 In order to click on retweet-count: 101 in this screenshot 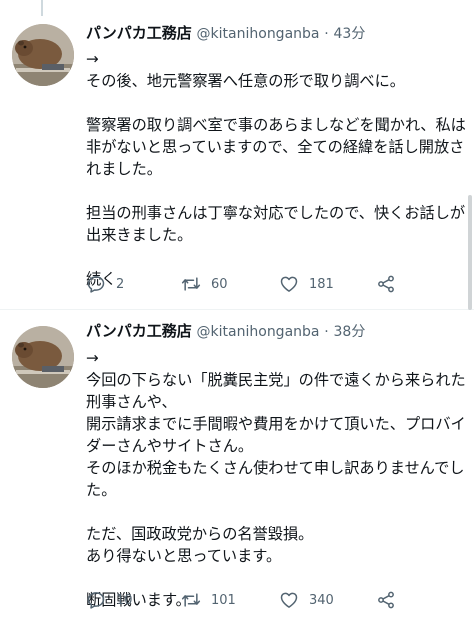, I will do `click(223, 600)`.